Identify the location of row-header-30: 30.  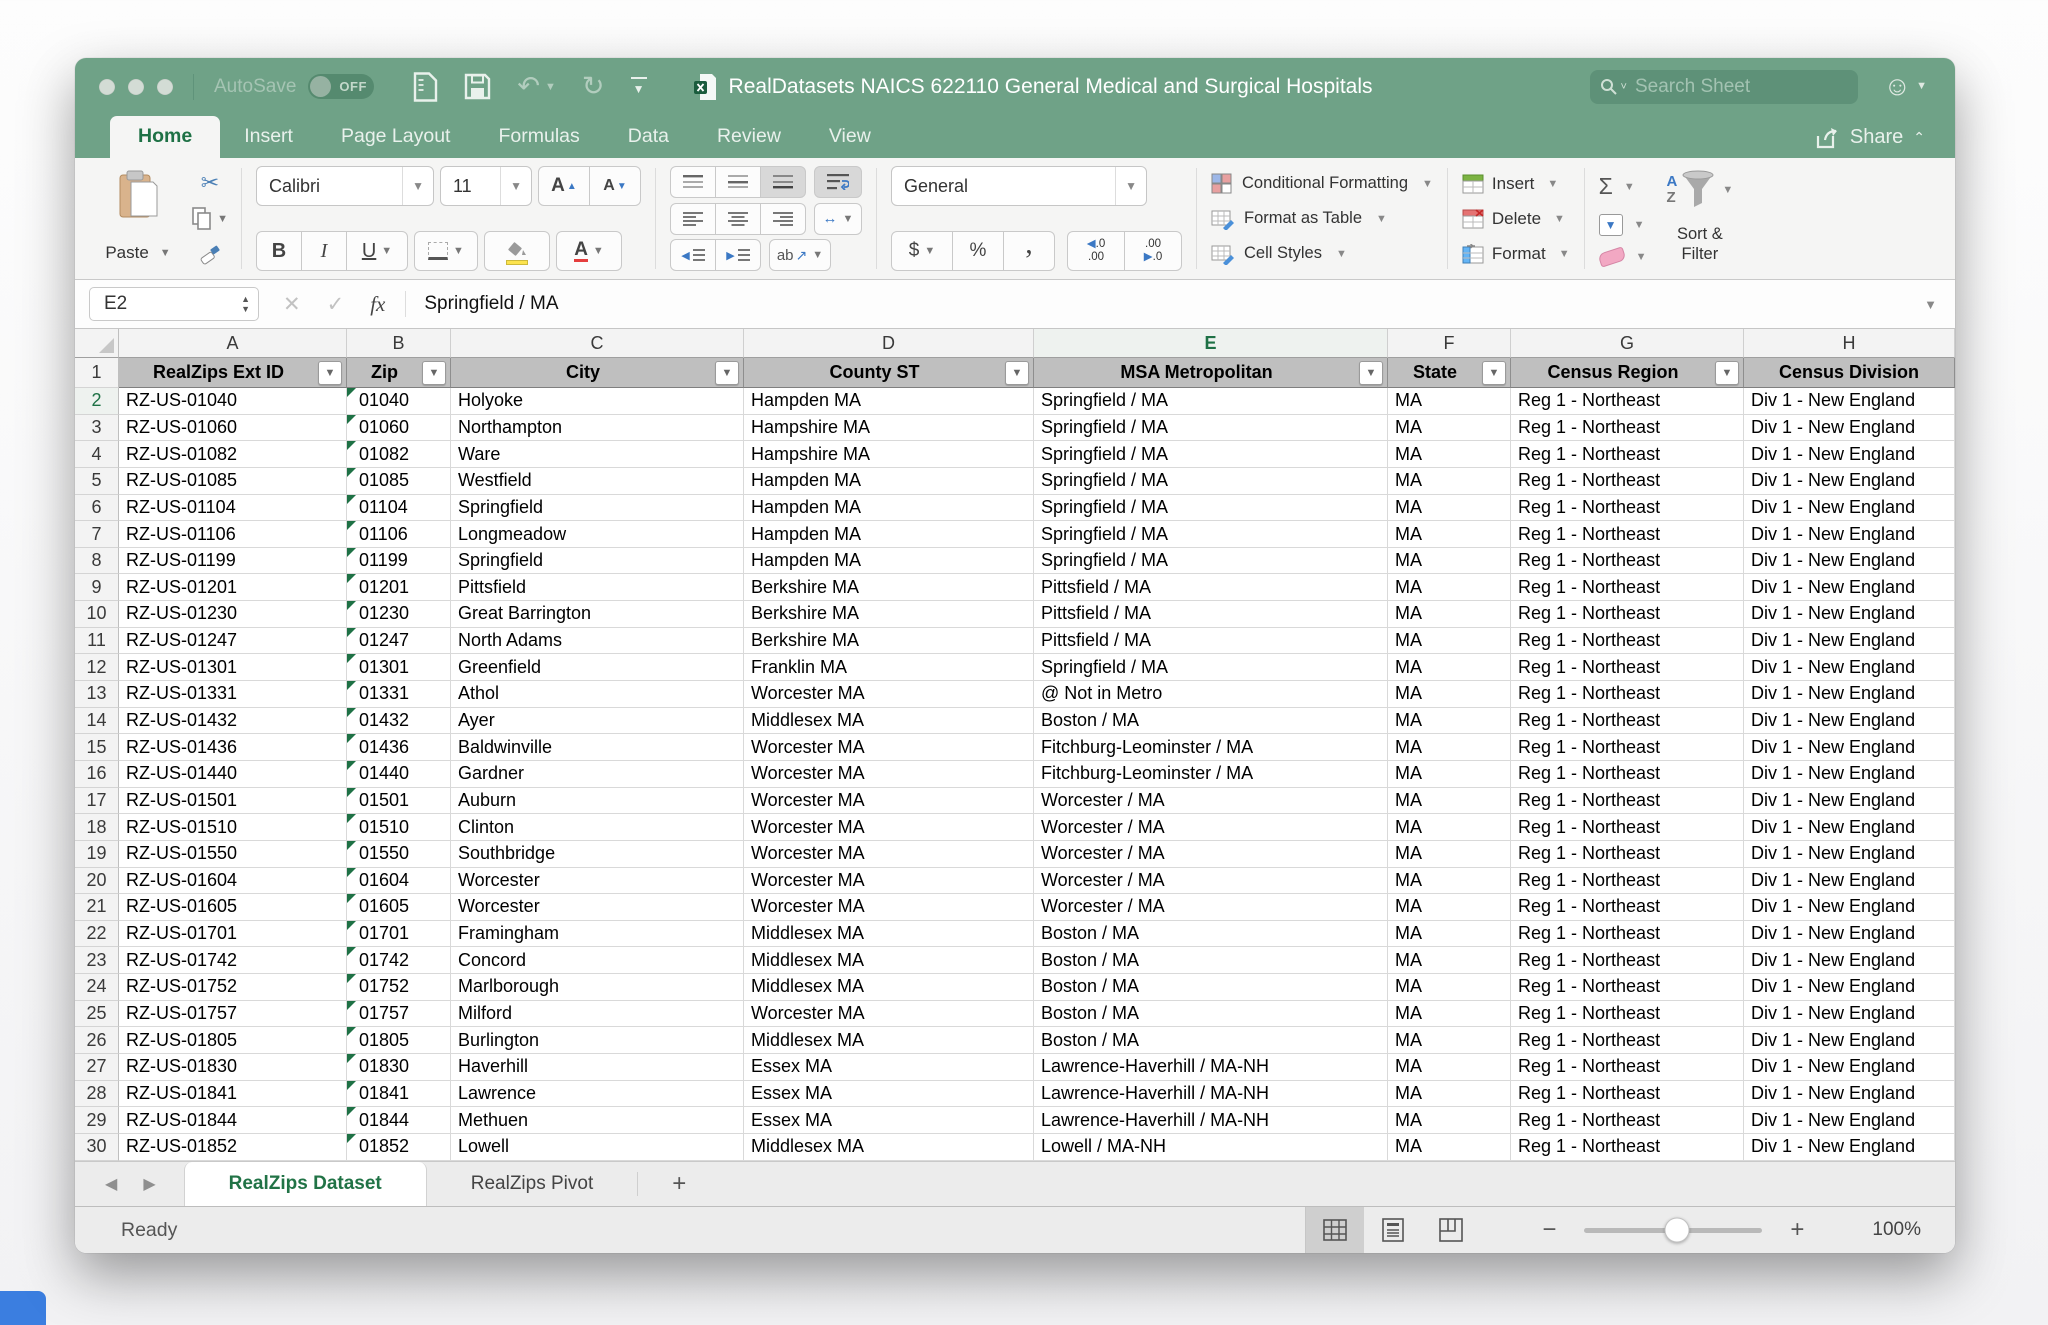
(97, 1147).